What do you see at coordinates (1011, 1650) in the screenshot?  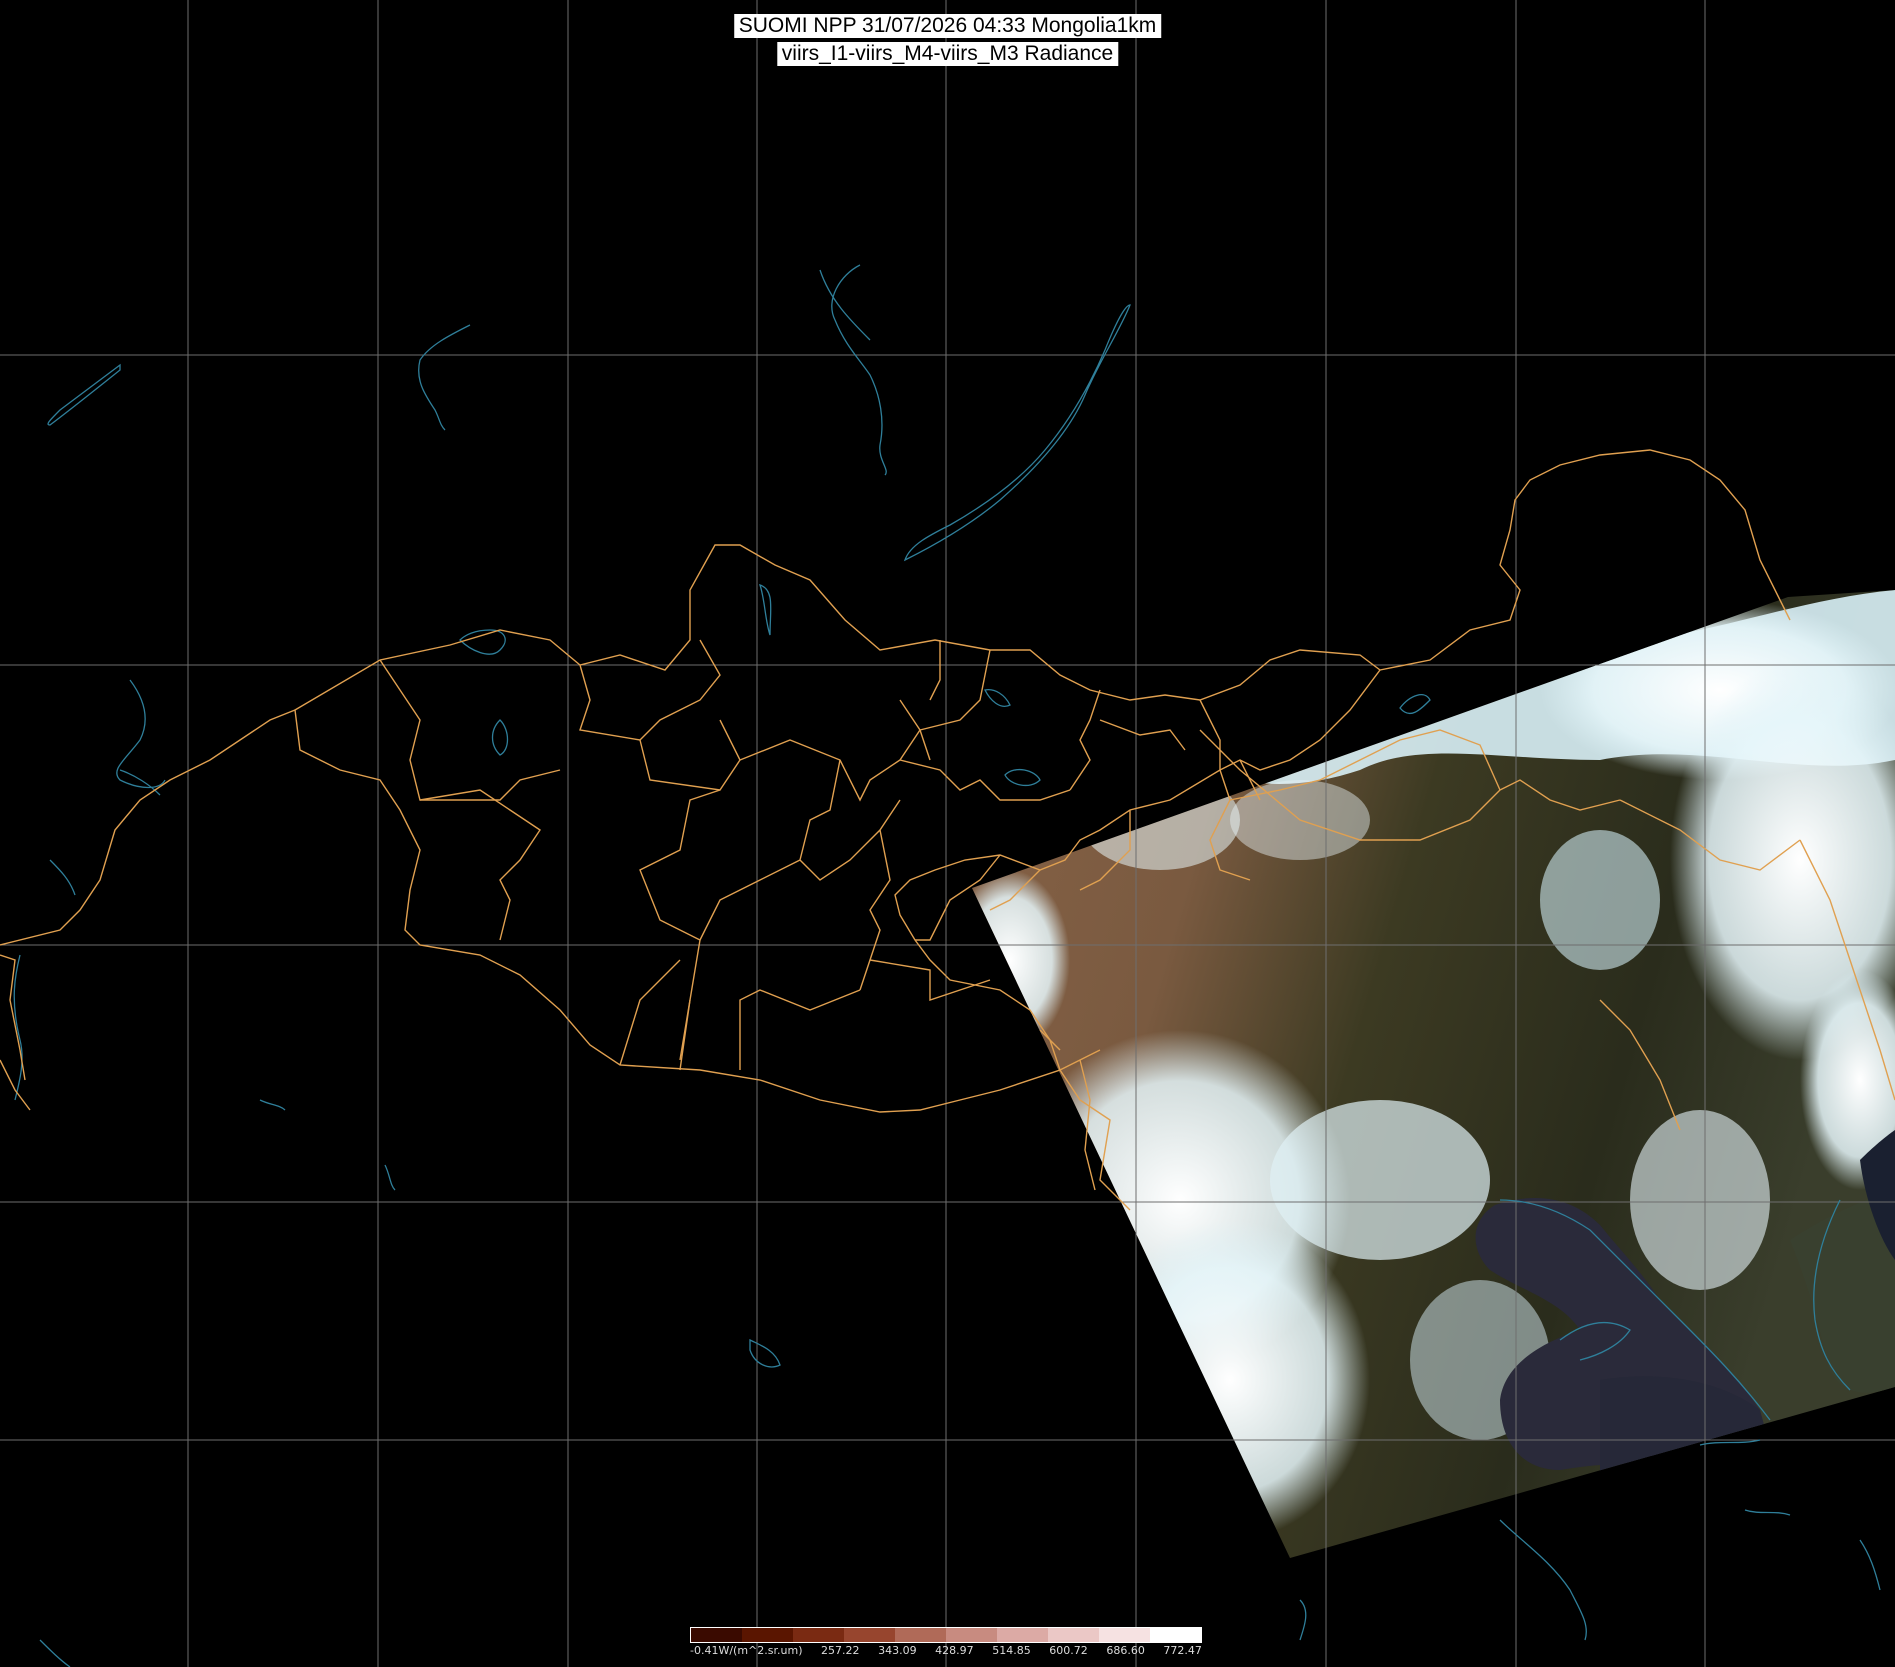 I see `colorbar-label: 514.85` at bounding box center [1011, 1650].